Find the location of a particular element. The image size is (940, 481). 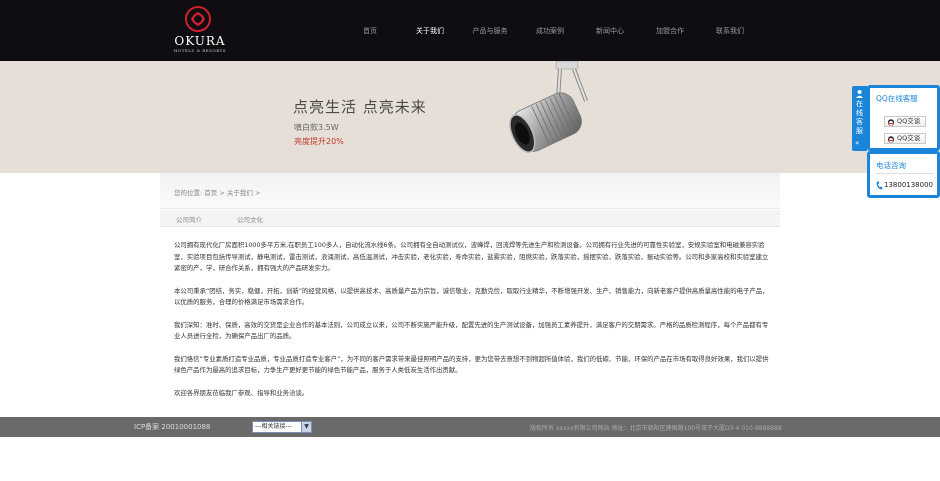

nav-cases: 成功案例 is located at coordinates (550, 31).